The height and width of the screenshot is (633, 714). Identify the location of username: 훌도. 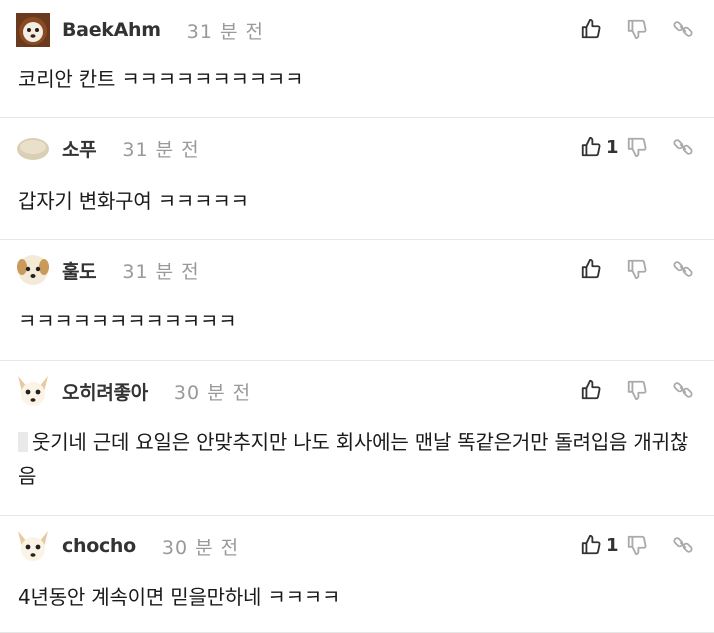
(79, 270).